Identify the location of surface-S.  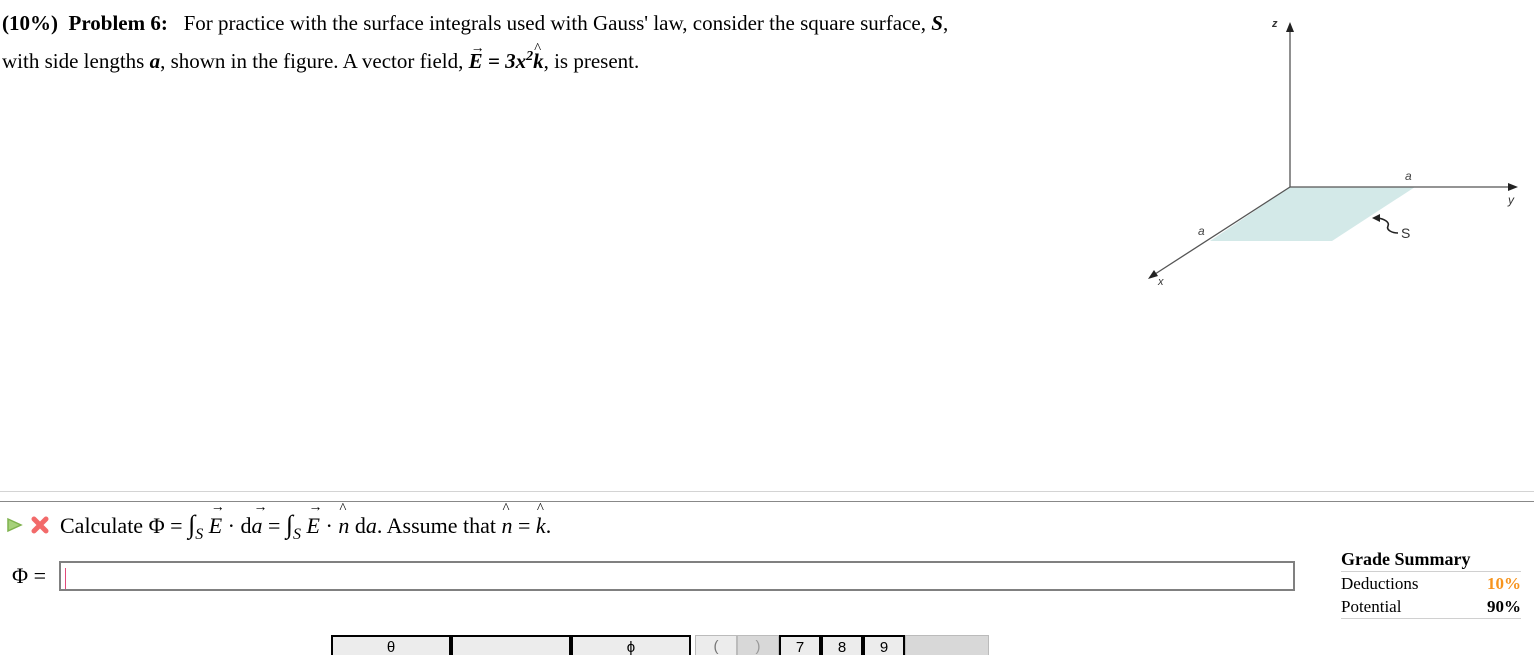
(1312, 214).